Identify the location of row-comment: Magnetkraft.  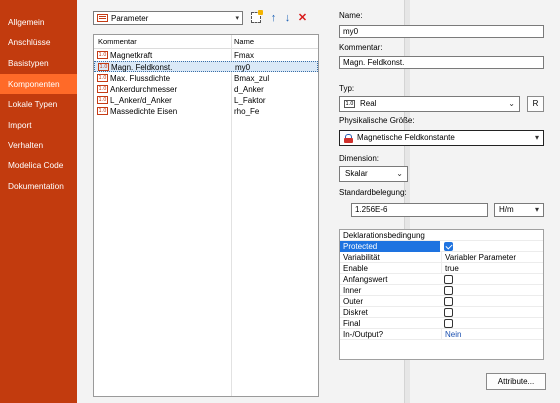
(131, 55).